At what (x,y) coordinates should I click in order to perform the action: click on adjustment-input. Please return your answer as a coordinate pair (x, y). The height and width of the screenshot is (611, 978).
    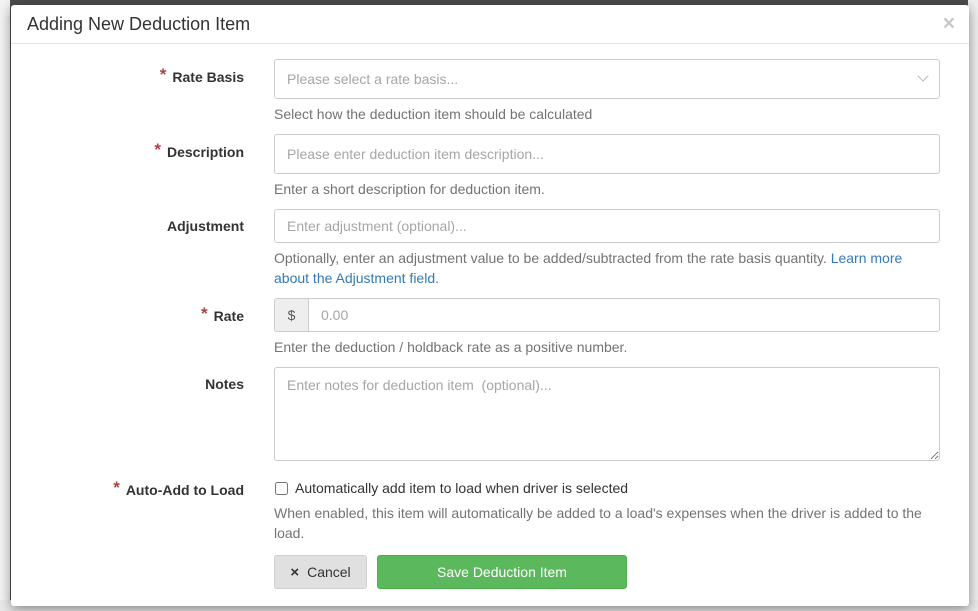
    Looking at the image, I should click on (607, 226).